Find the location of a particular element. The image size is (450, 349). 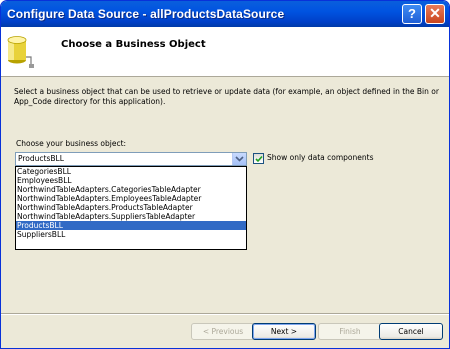

business-object-select: ProductsBLL is located at coordinates (131, 159).